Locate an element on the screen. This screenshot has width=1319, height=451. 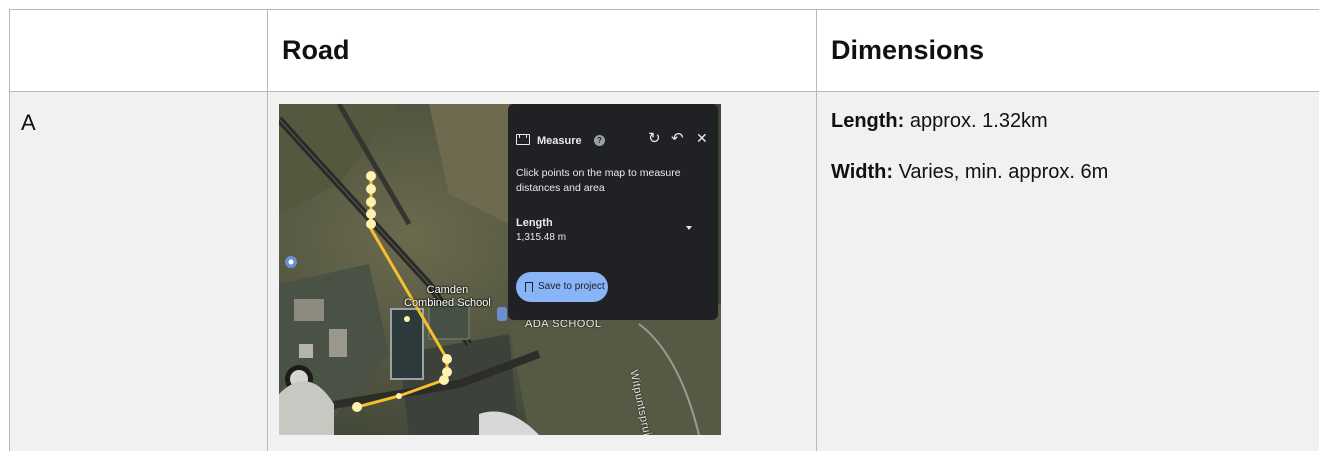
help-icon: ? is located at coordinates (599, 140).